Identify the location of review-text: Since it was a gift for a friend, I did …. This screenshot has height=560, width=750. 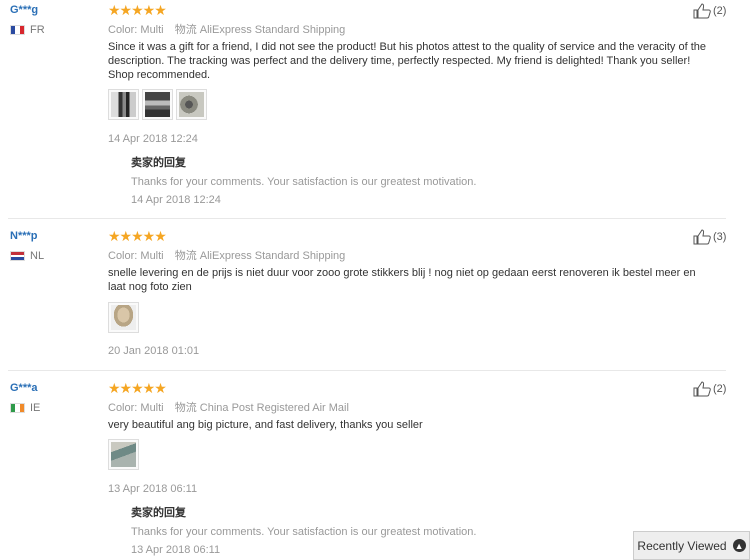
(407, 61).